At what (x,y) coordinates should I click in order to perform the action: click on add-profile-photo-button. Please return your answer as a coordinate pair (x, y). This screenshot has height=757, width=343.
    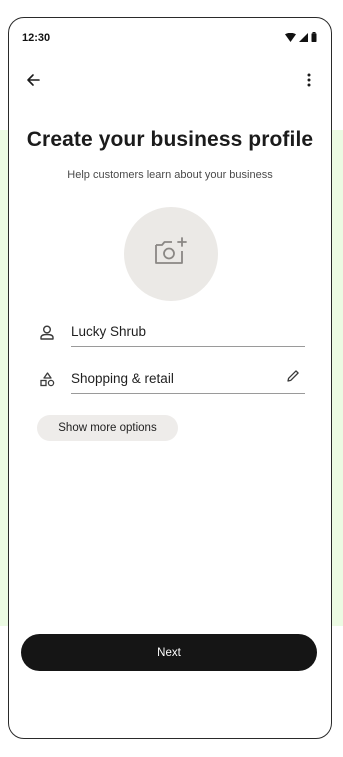
    Looking at the image, I should click on (171, 254).